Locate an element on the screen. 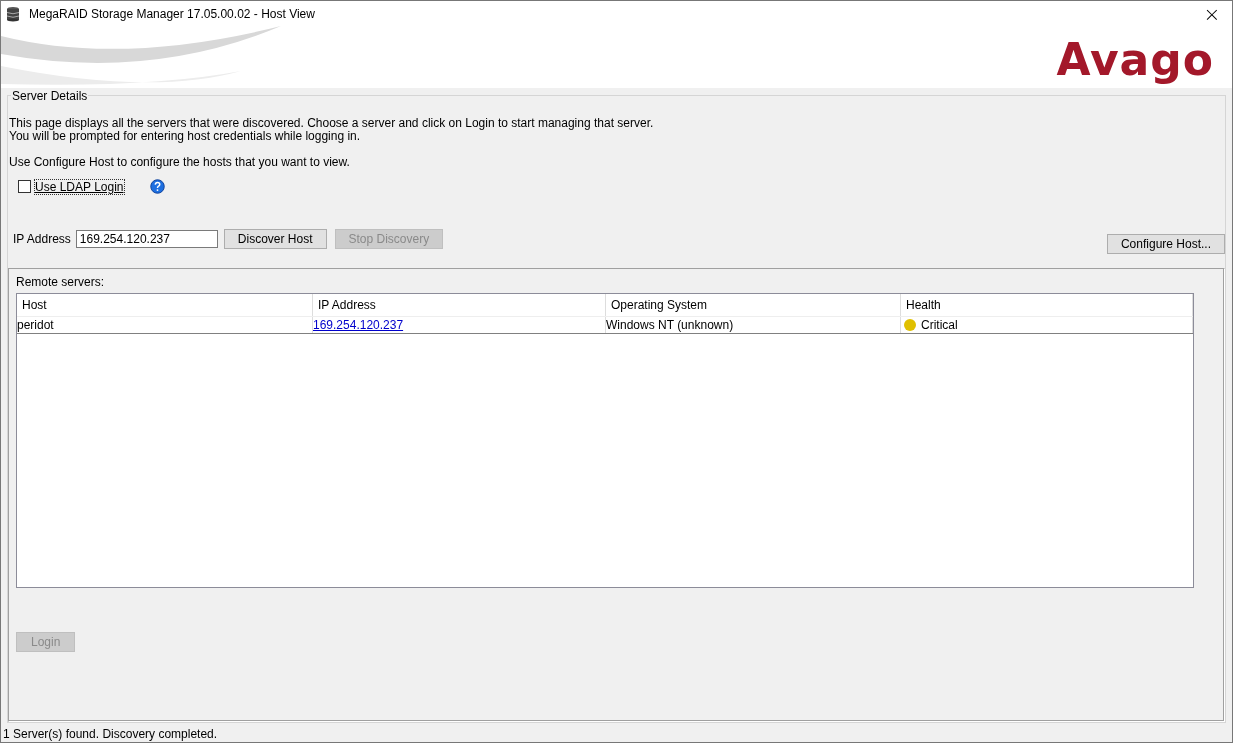  table-cell: Windows NT (unknown) is located at coordinates (753, 325).